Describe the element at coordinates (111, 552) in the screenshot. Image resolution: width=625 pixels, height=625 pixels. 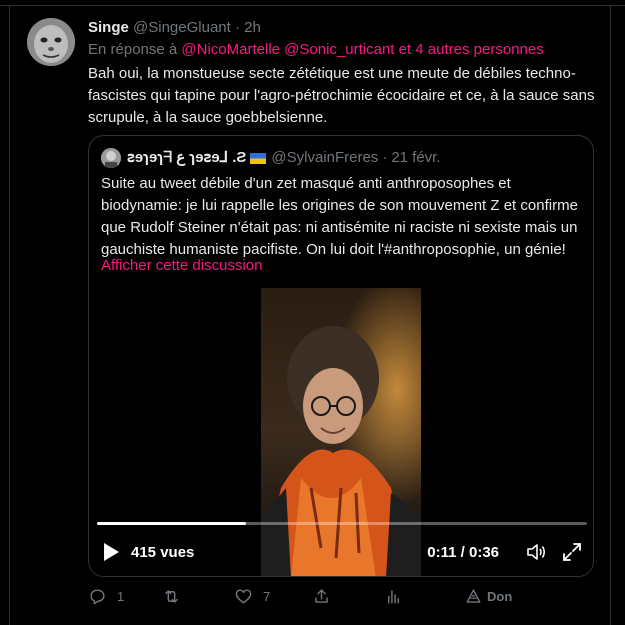
I see `play-icon` at that location.